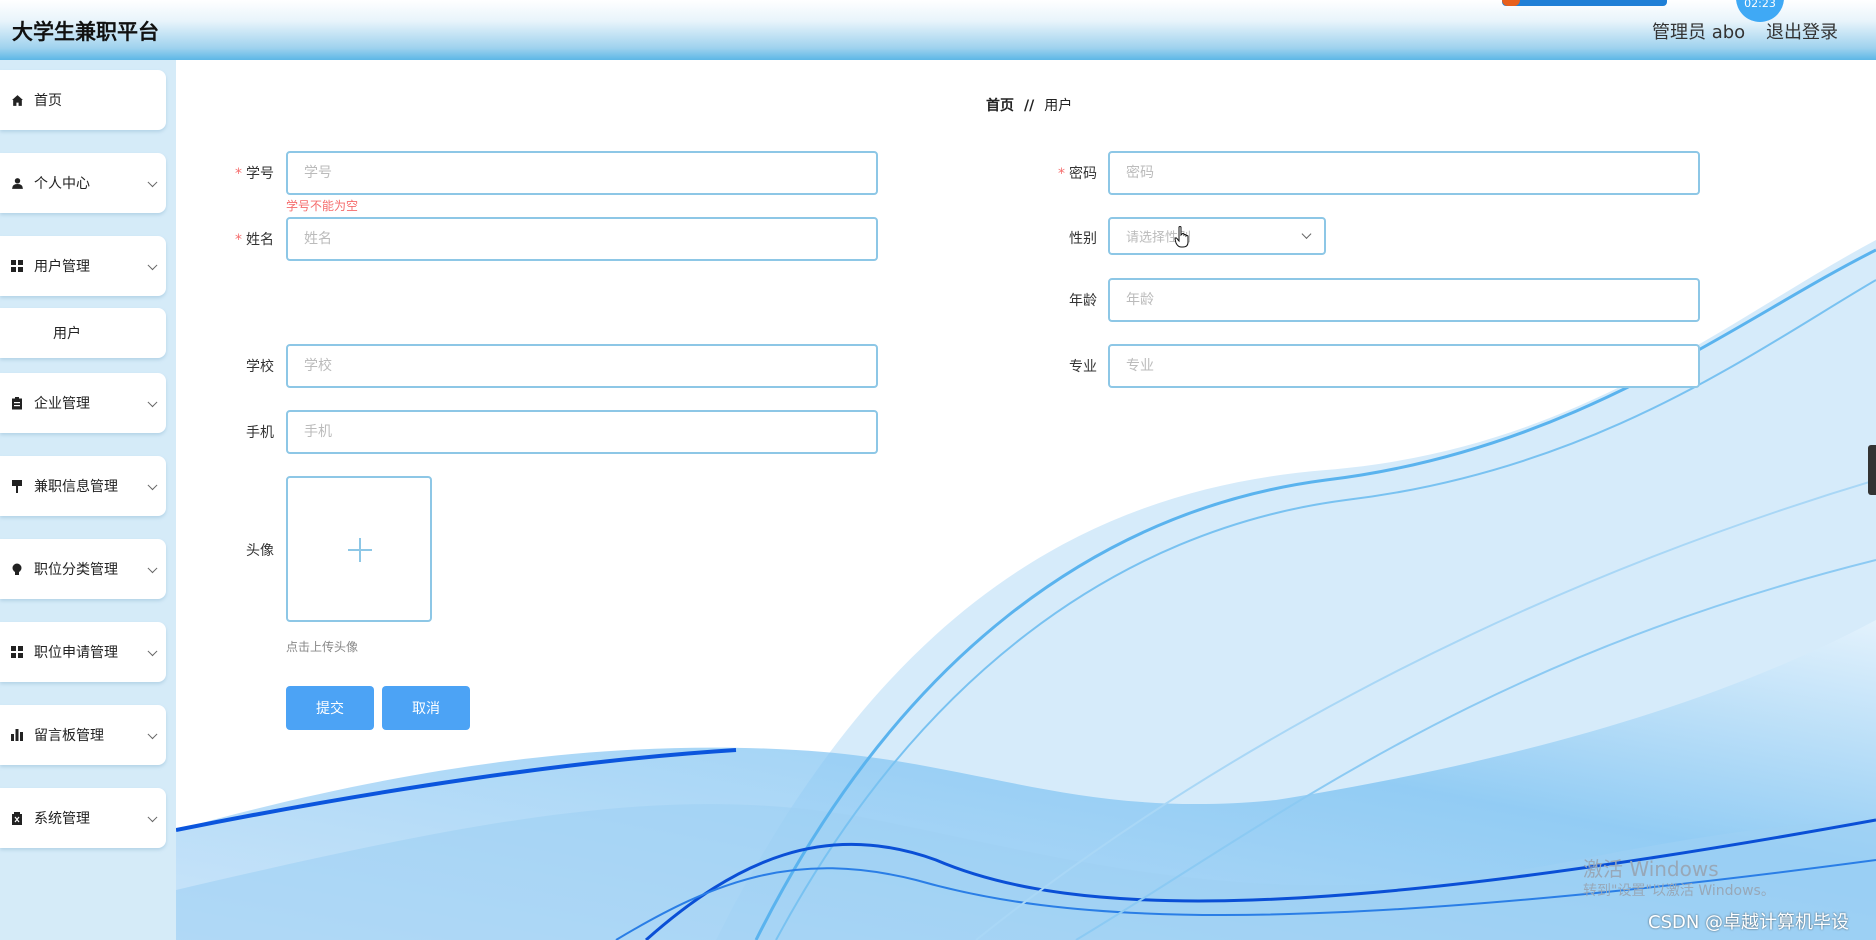 The width and height of the screenshot is (1876, 940). Describe the element at coordinates (1077, 174) in the screenshot. I see `password-label: * 密码` at that location.